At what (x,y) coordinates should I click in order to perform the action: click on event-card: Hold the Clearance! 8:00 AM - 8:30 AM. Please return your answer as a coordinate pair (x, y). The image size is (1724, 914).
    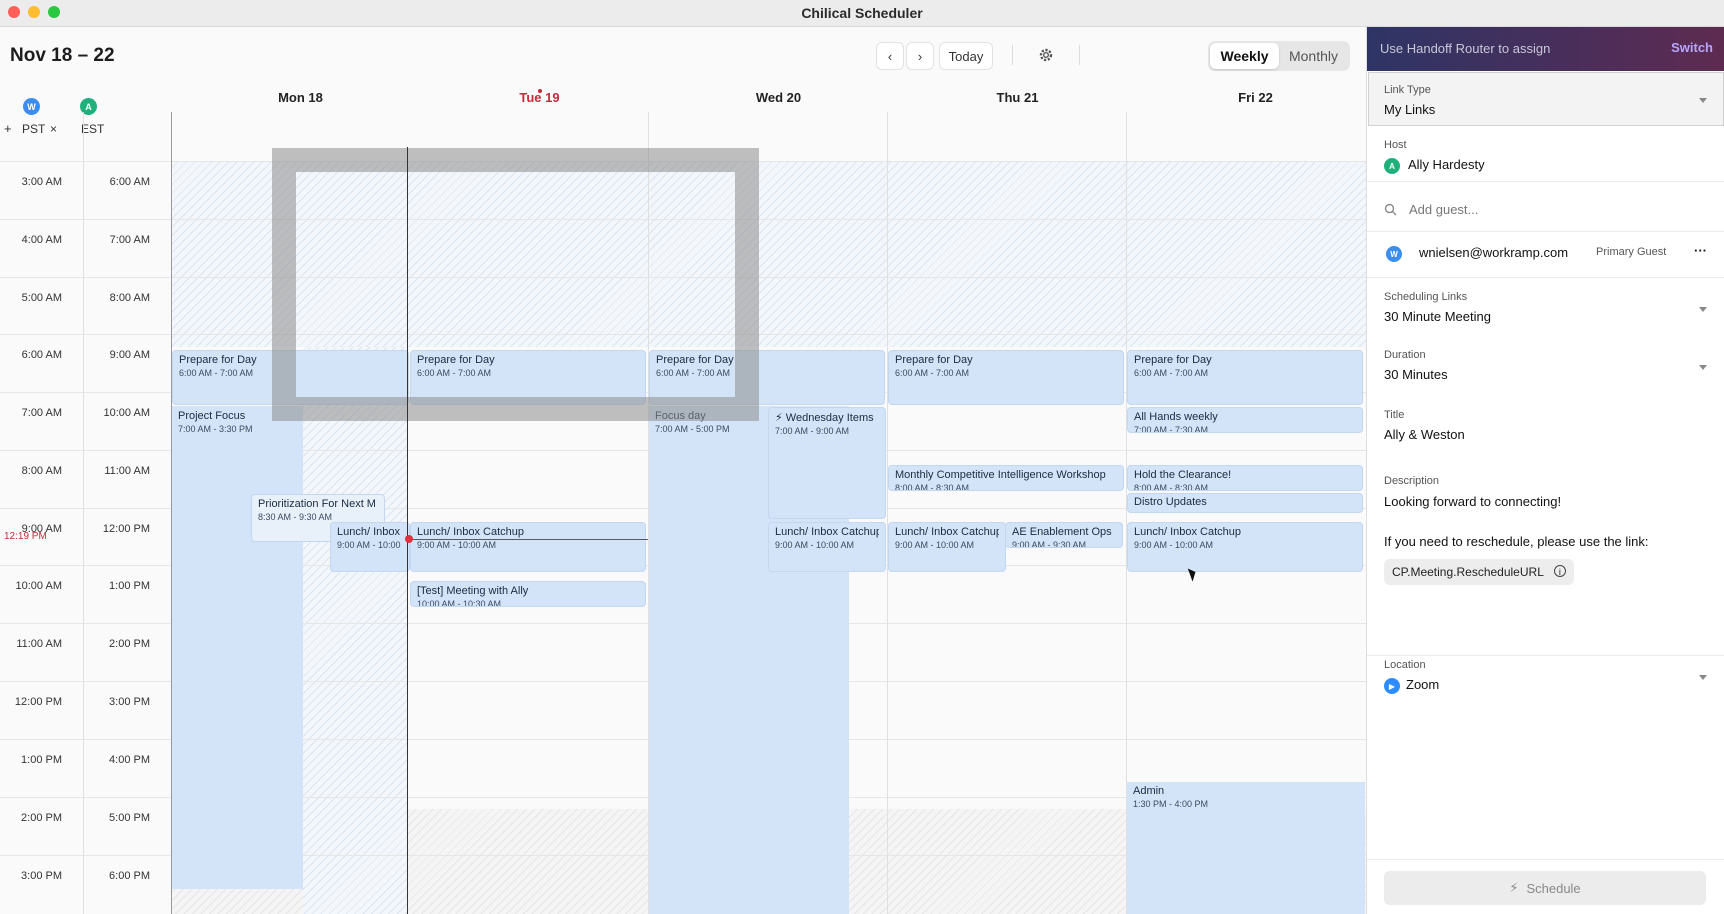
    Looking at the image, I should click on (1245, 478).